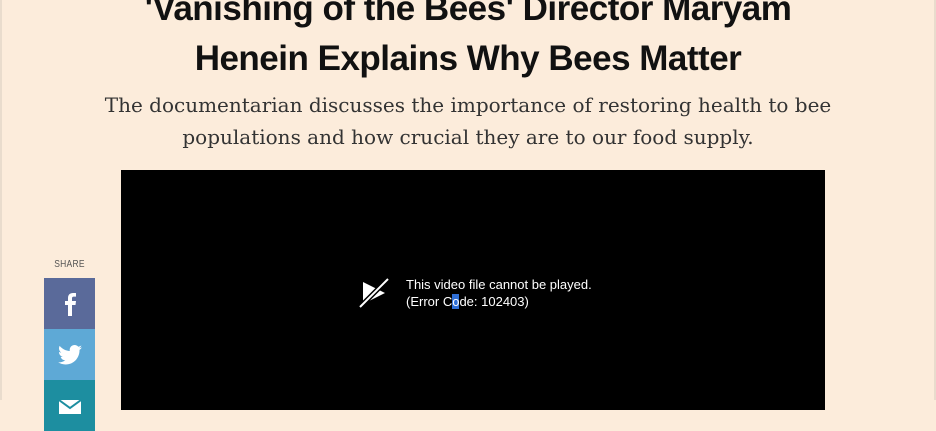 The image size is (936, 431). What do you see at coordinates (468, 14) in the screenshot?
I see `headline-line-1: 'Vanishing of the Bees' Director Maryam` at bounding box center [468, 14].